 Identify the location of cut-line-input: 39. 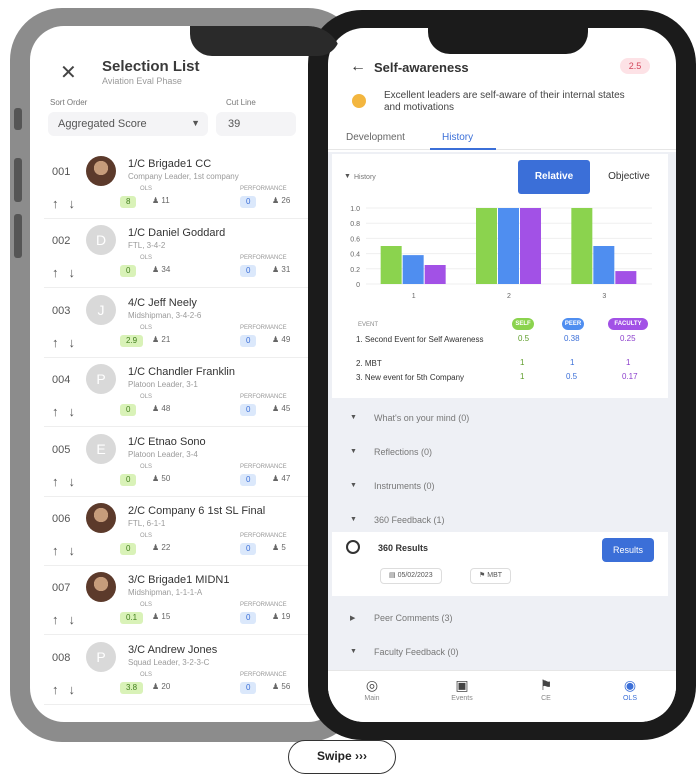
(256, 124).